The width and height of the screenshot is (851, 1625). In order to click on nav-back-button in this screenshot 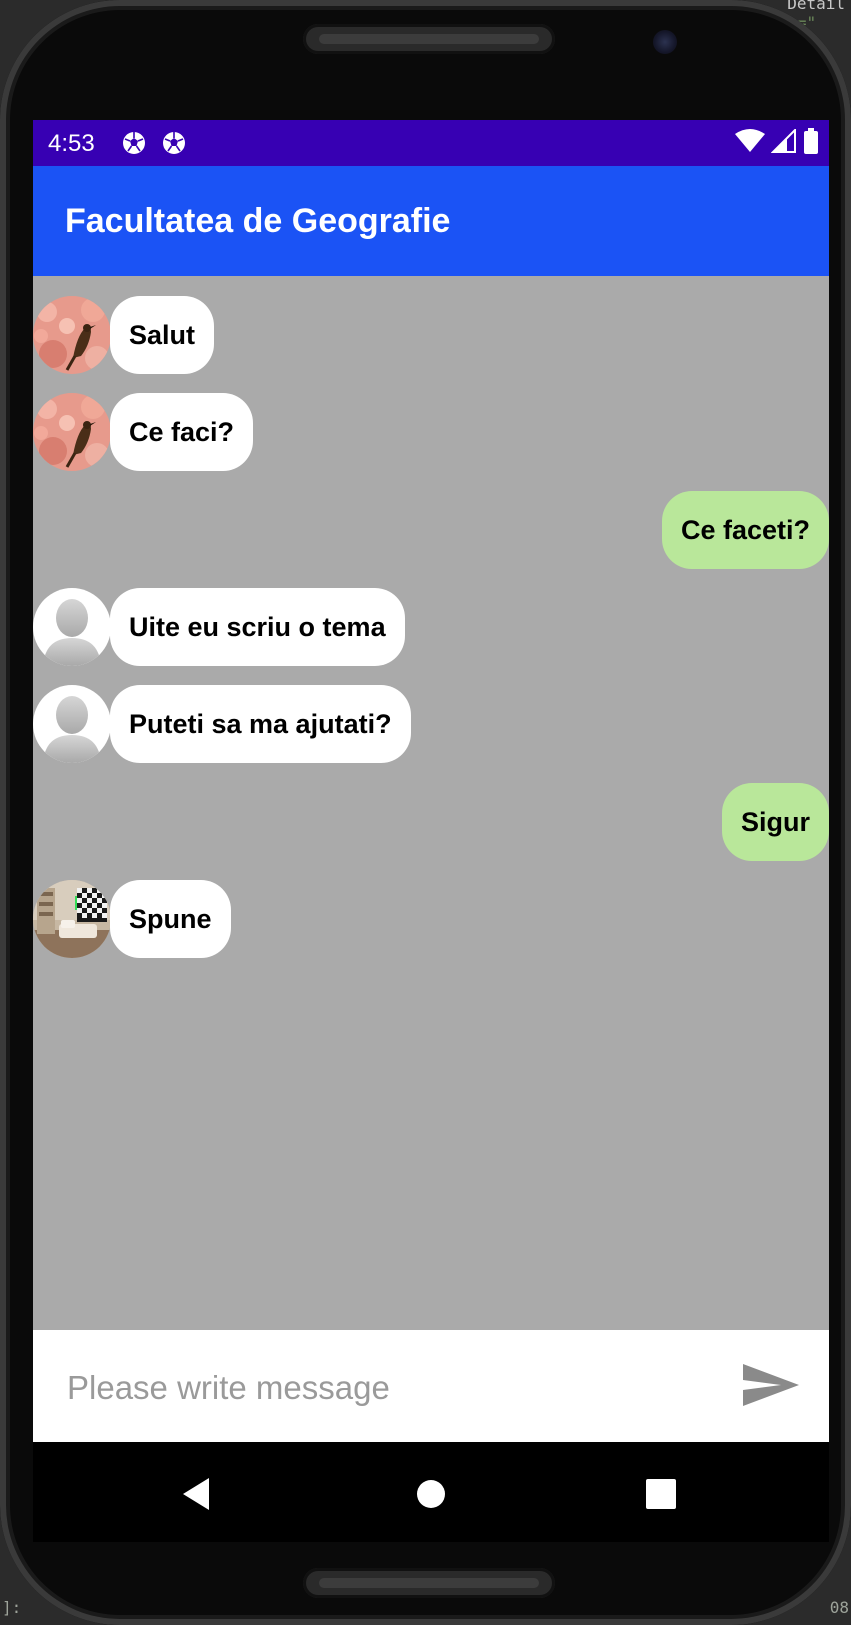, I will do `click(199, 1494)`.